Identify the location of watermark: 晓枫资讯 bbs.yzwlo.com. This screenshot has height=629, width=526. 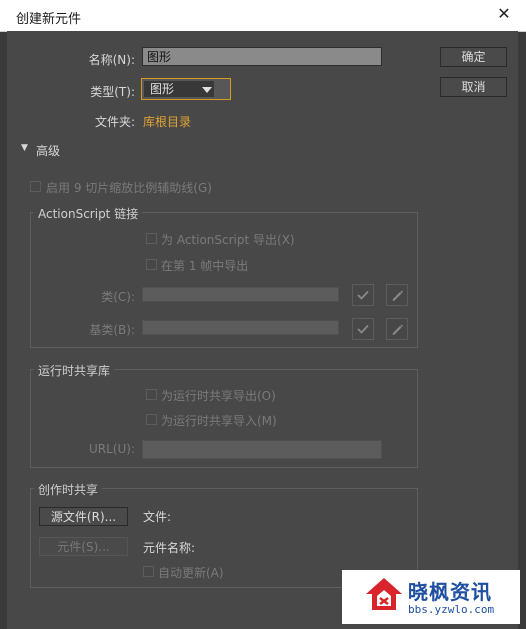
(431, 597).